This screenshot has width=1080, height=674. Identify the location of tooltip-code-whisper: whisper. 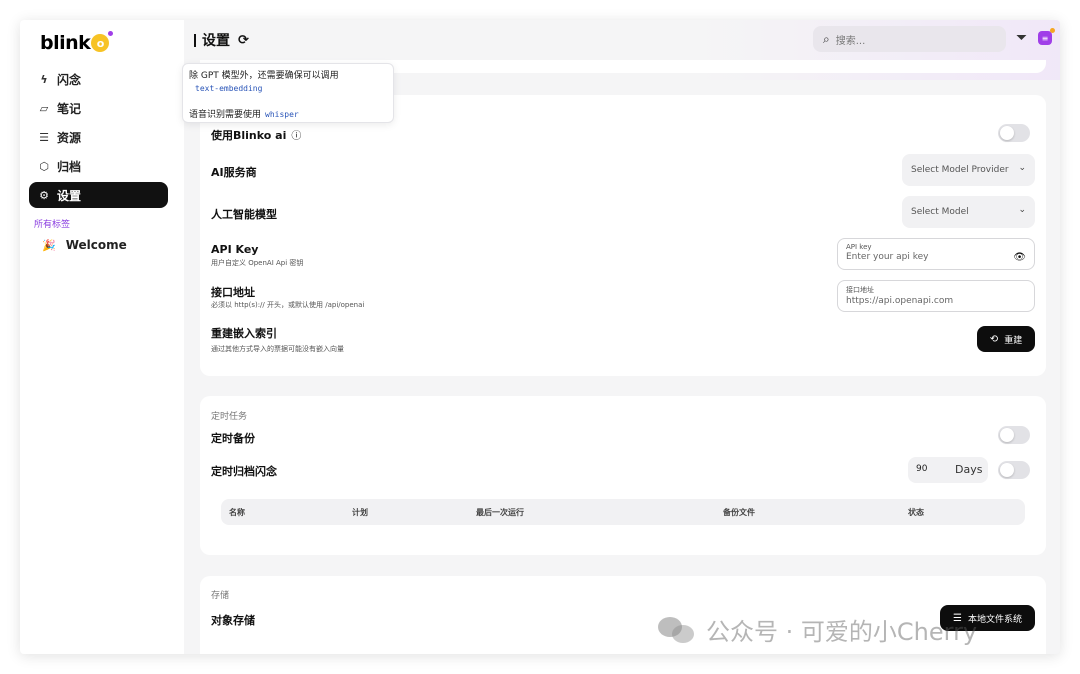
(282, 114).